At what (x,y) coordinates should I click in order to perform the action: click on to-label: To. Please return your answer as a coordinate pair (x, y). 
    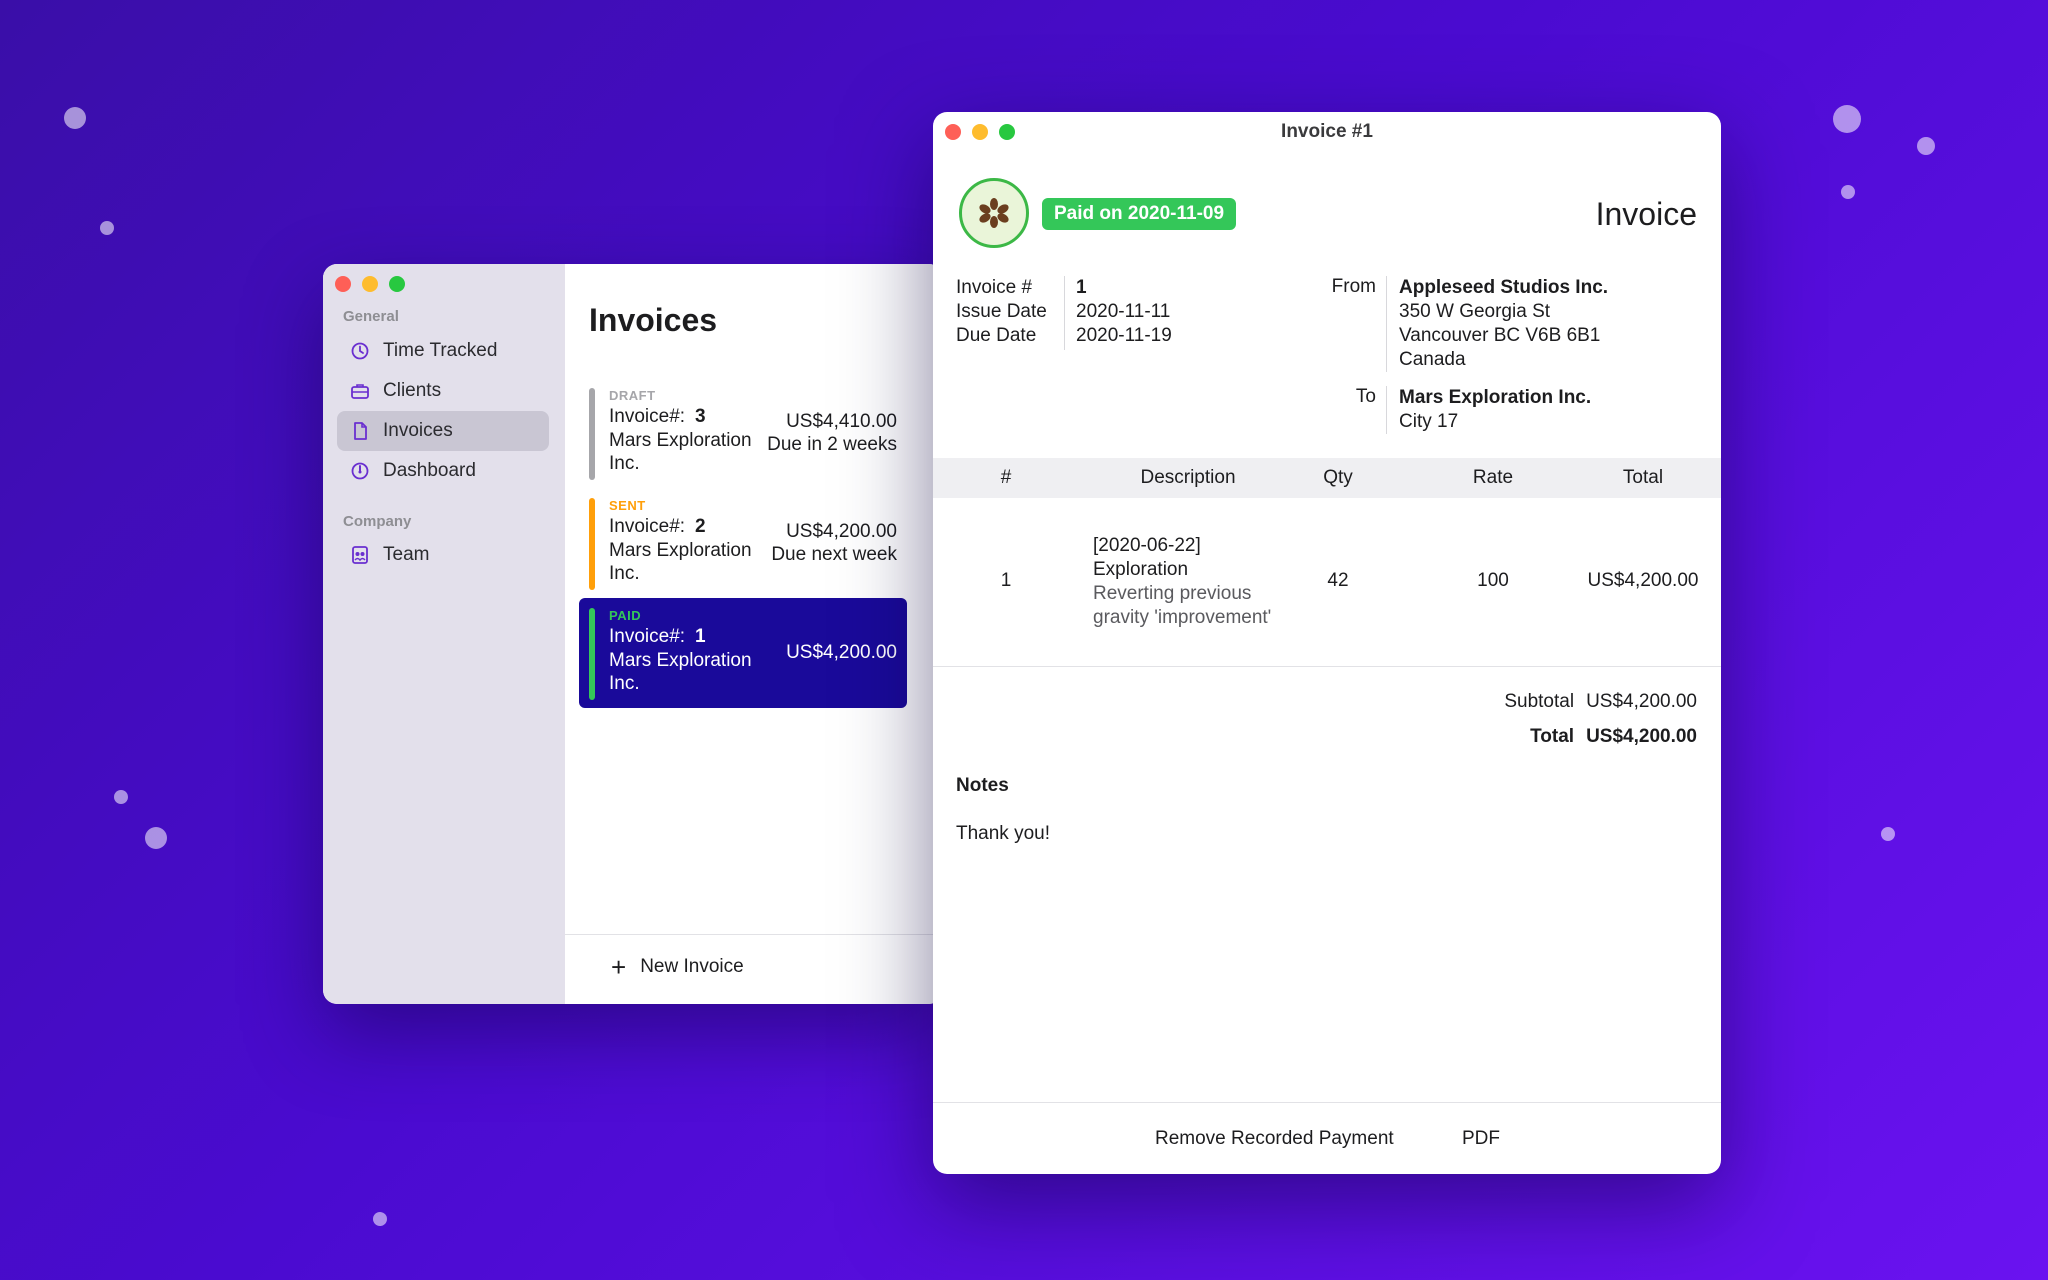
    Looking at the image, I should click on (1365, 396).